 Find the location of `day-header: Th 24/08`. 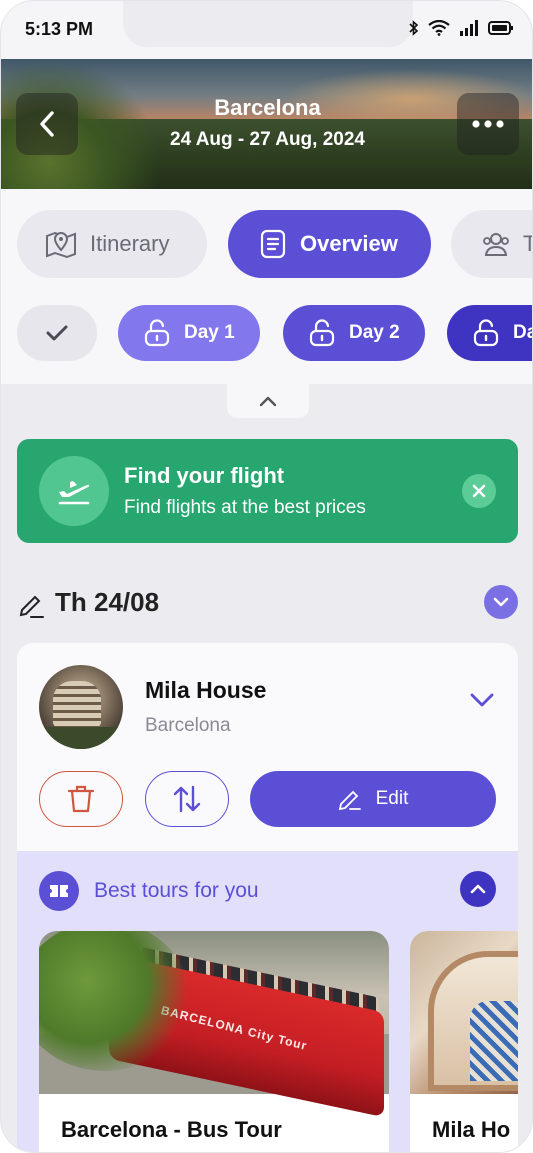

day-header: Th 24/08 is located at coordinates (267, 603).